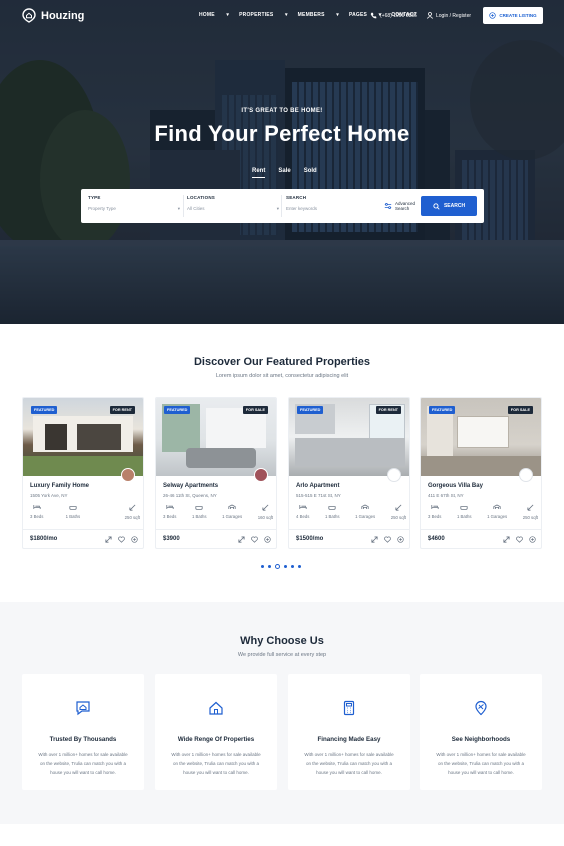 The width and height of the screenshot is (564, 846). Describe the element at coordinates (216, 538) in the screenshot. I see `card-footer: $3900` at that location.